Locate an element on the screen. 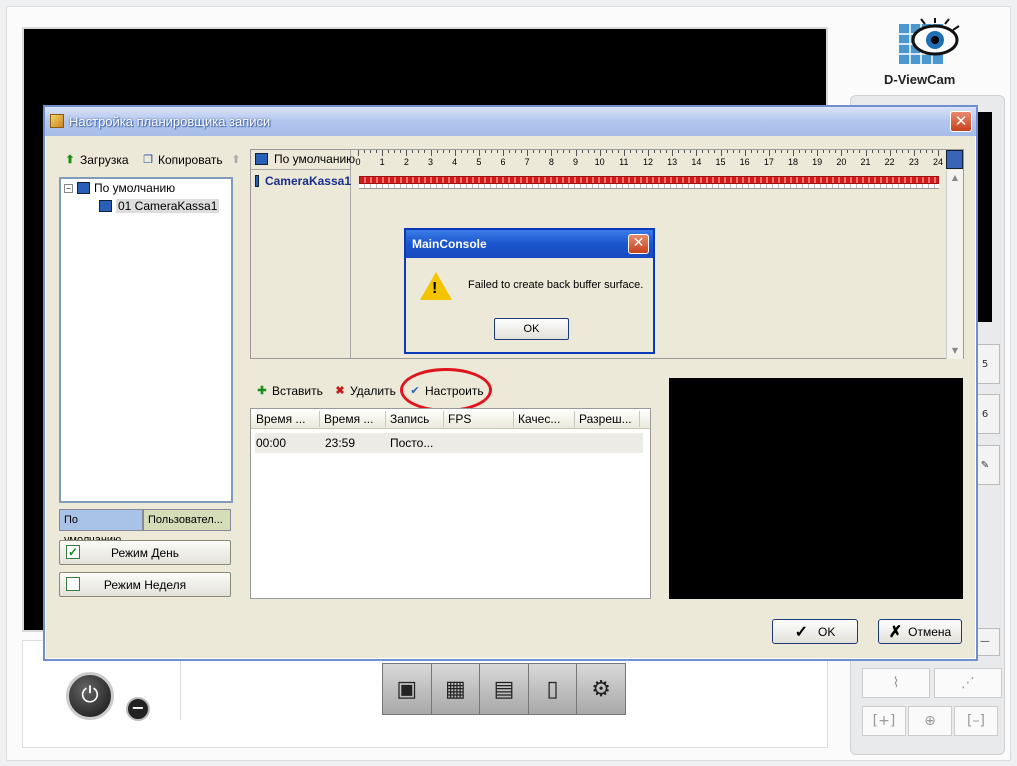 The image size is (1017, 766). hour-tick-label: 2 is located at coordinates (406, 162).